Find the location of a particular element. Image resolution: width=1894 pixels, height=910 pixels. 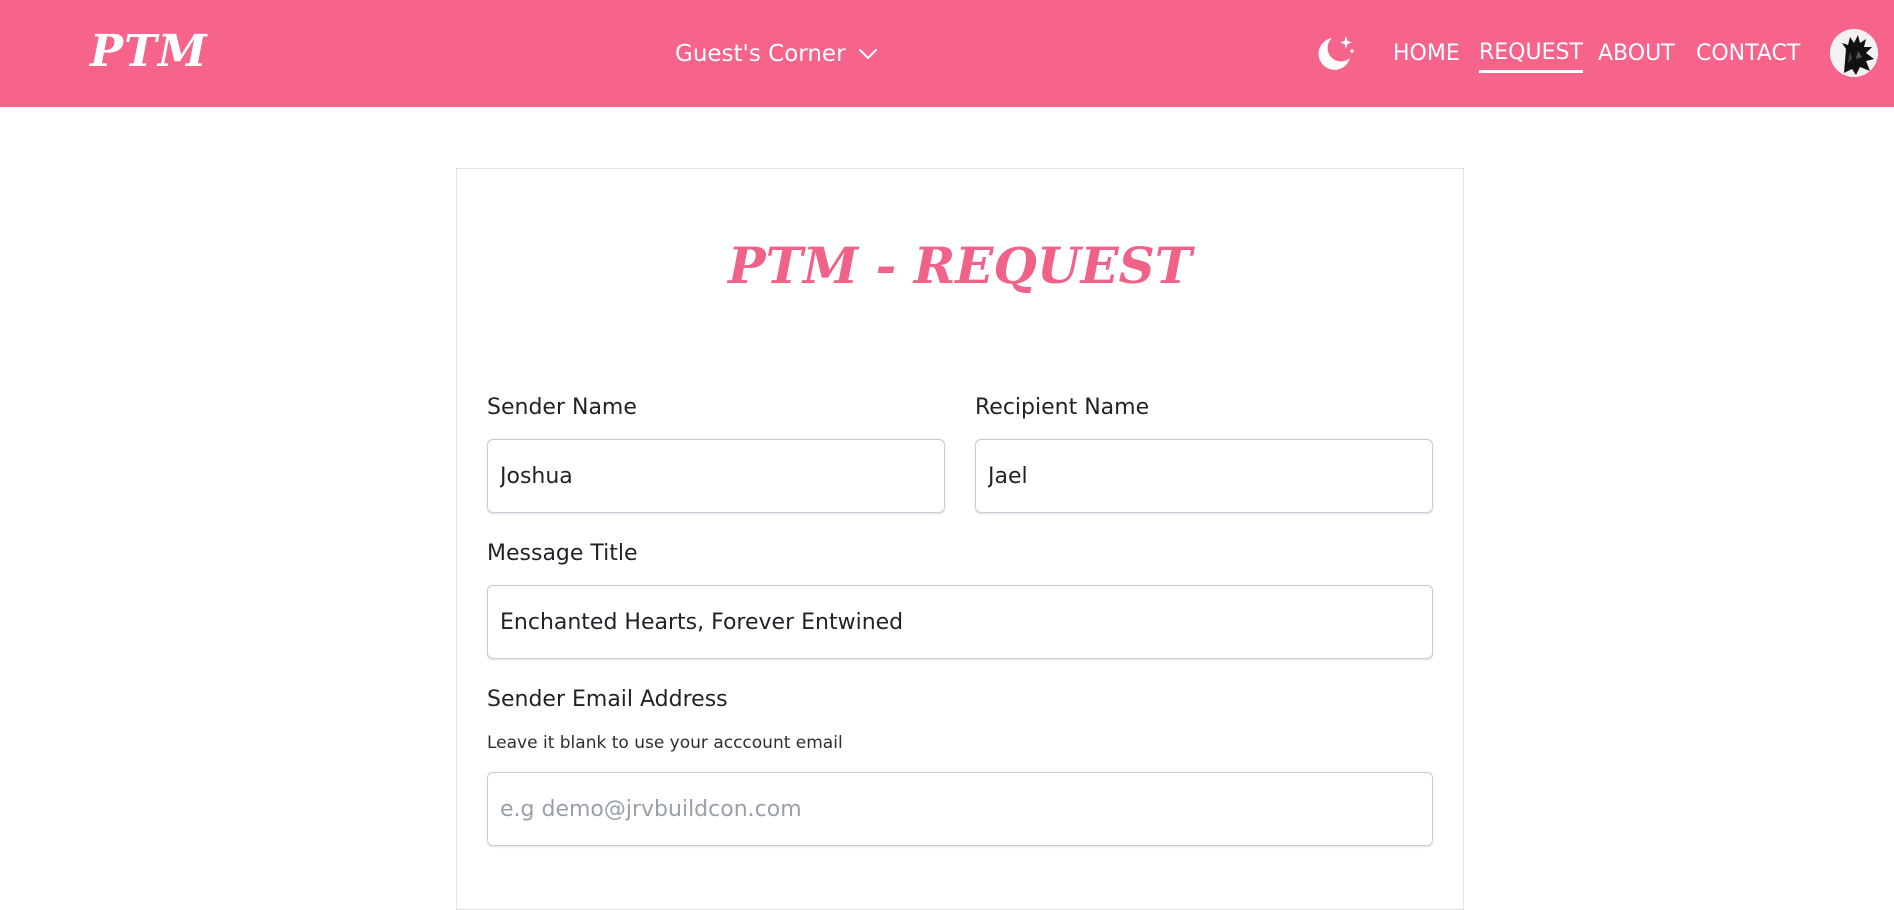

form-title: PTM - REQUEST is located at coordinates (960, 265).